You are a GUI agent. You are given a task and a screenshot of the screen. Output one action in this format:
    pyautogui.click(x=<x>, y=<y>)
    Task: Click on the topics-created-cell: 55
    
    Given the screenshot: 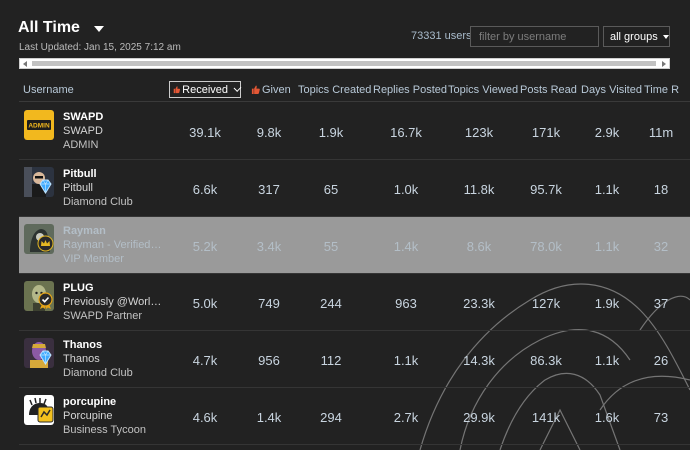 What is the action you would take?
    pyautogui.click(x=331, y=246)
    